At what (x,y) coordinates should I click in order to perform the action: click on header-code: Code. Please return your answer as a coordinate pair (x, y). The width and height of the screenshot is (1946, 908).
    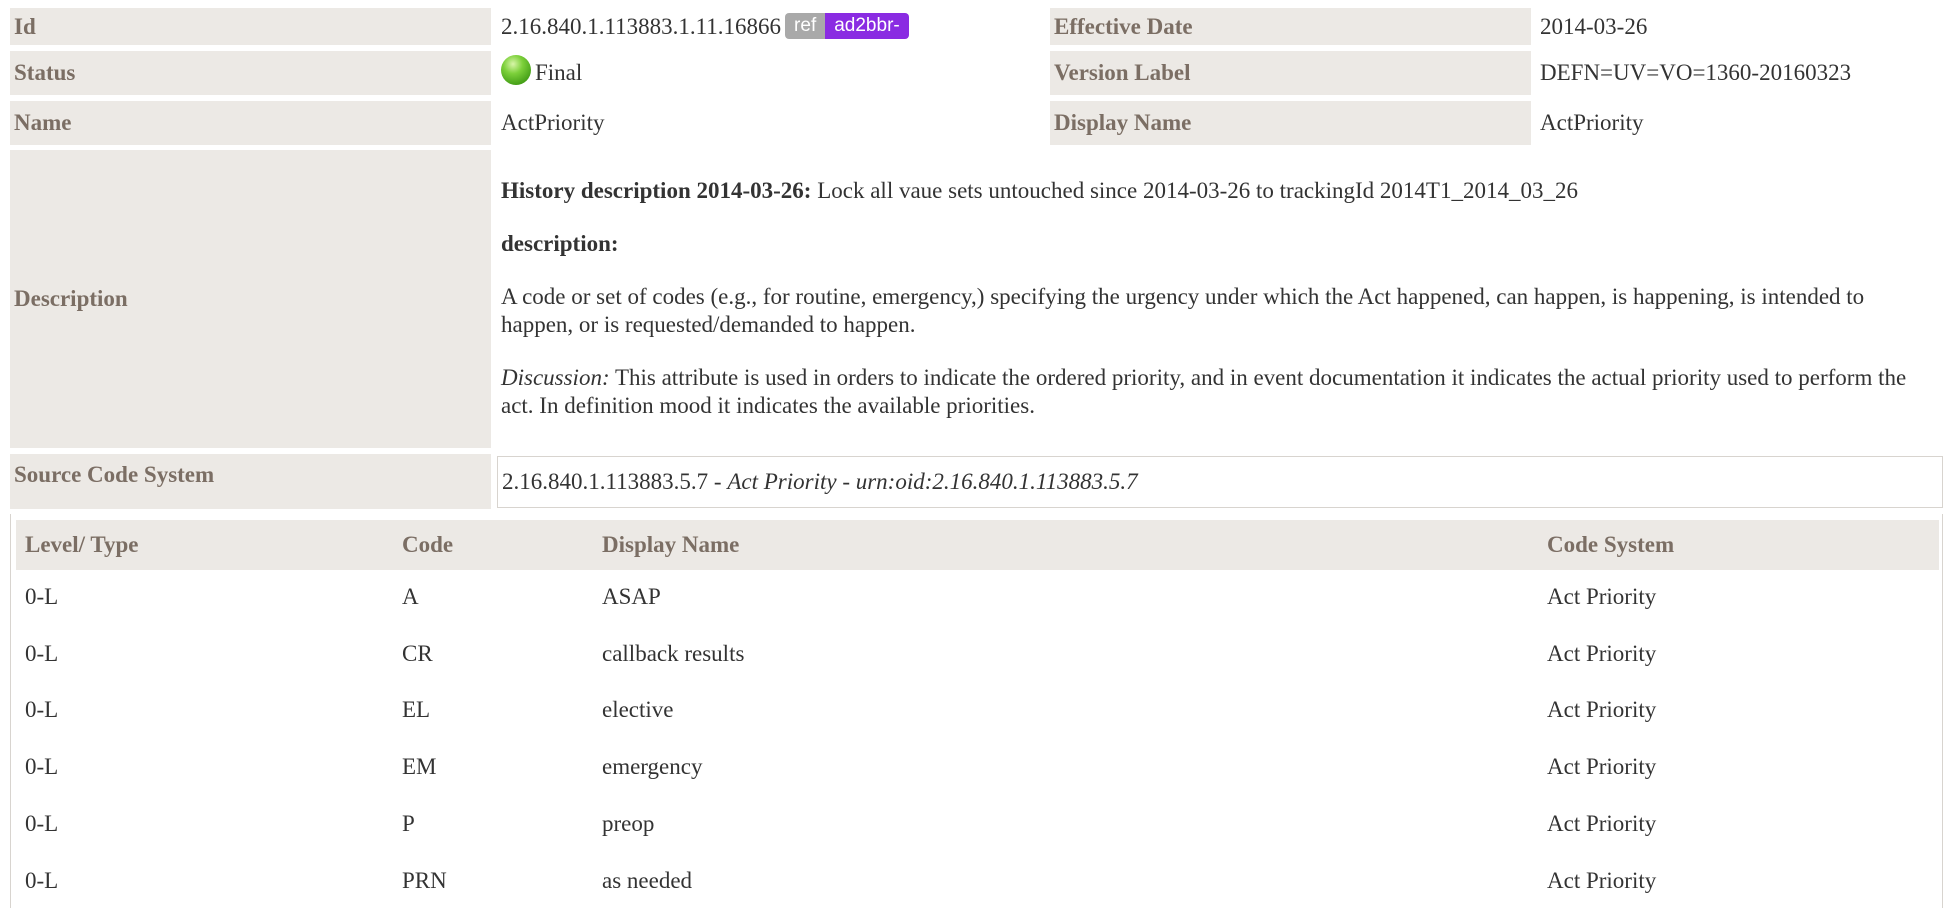
    Looking at the image, I should click on (428, 544).